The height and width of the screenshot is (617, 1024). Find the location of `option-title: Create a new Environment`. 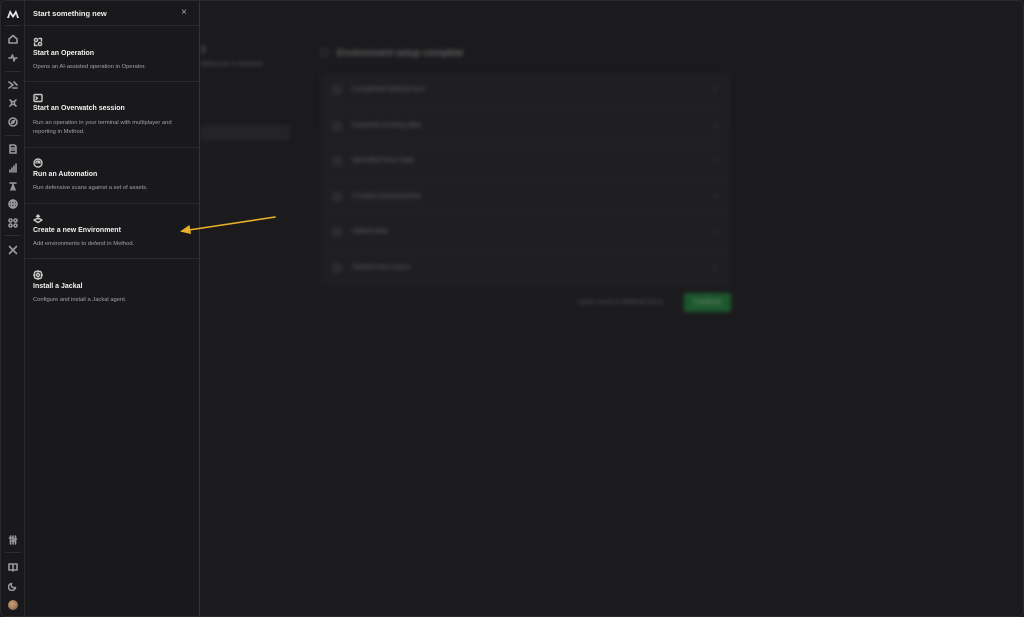

option-title: Create a new Environment is located at coordinates (77, 230).